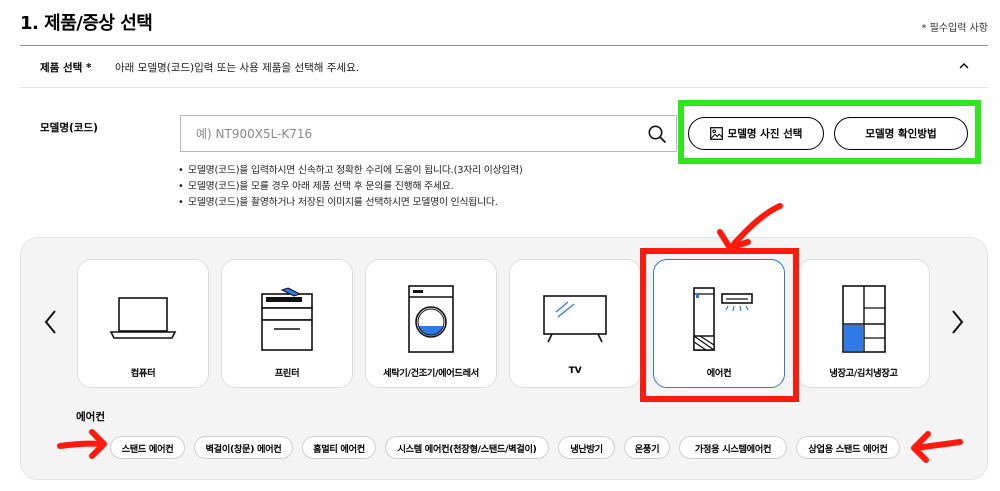  I want to click on search-icon, so click(657, 134).